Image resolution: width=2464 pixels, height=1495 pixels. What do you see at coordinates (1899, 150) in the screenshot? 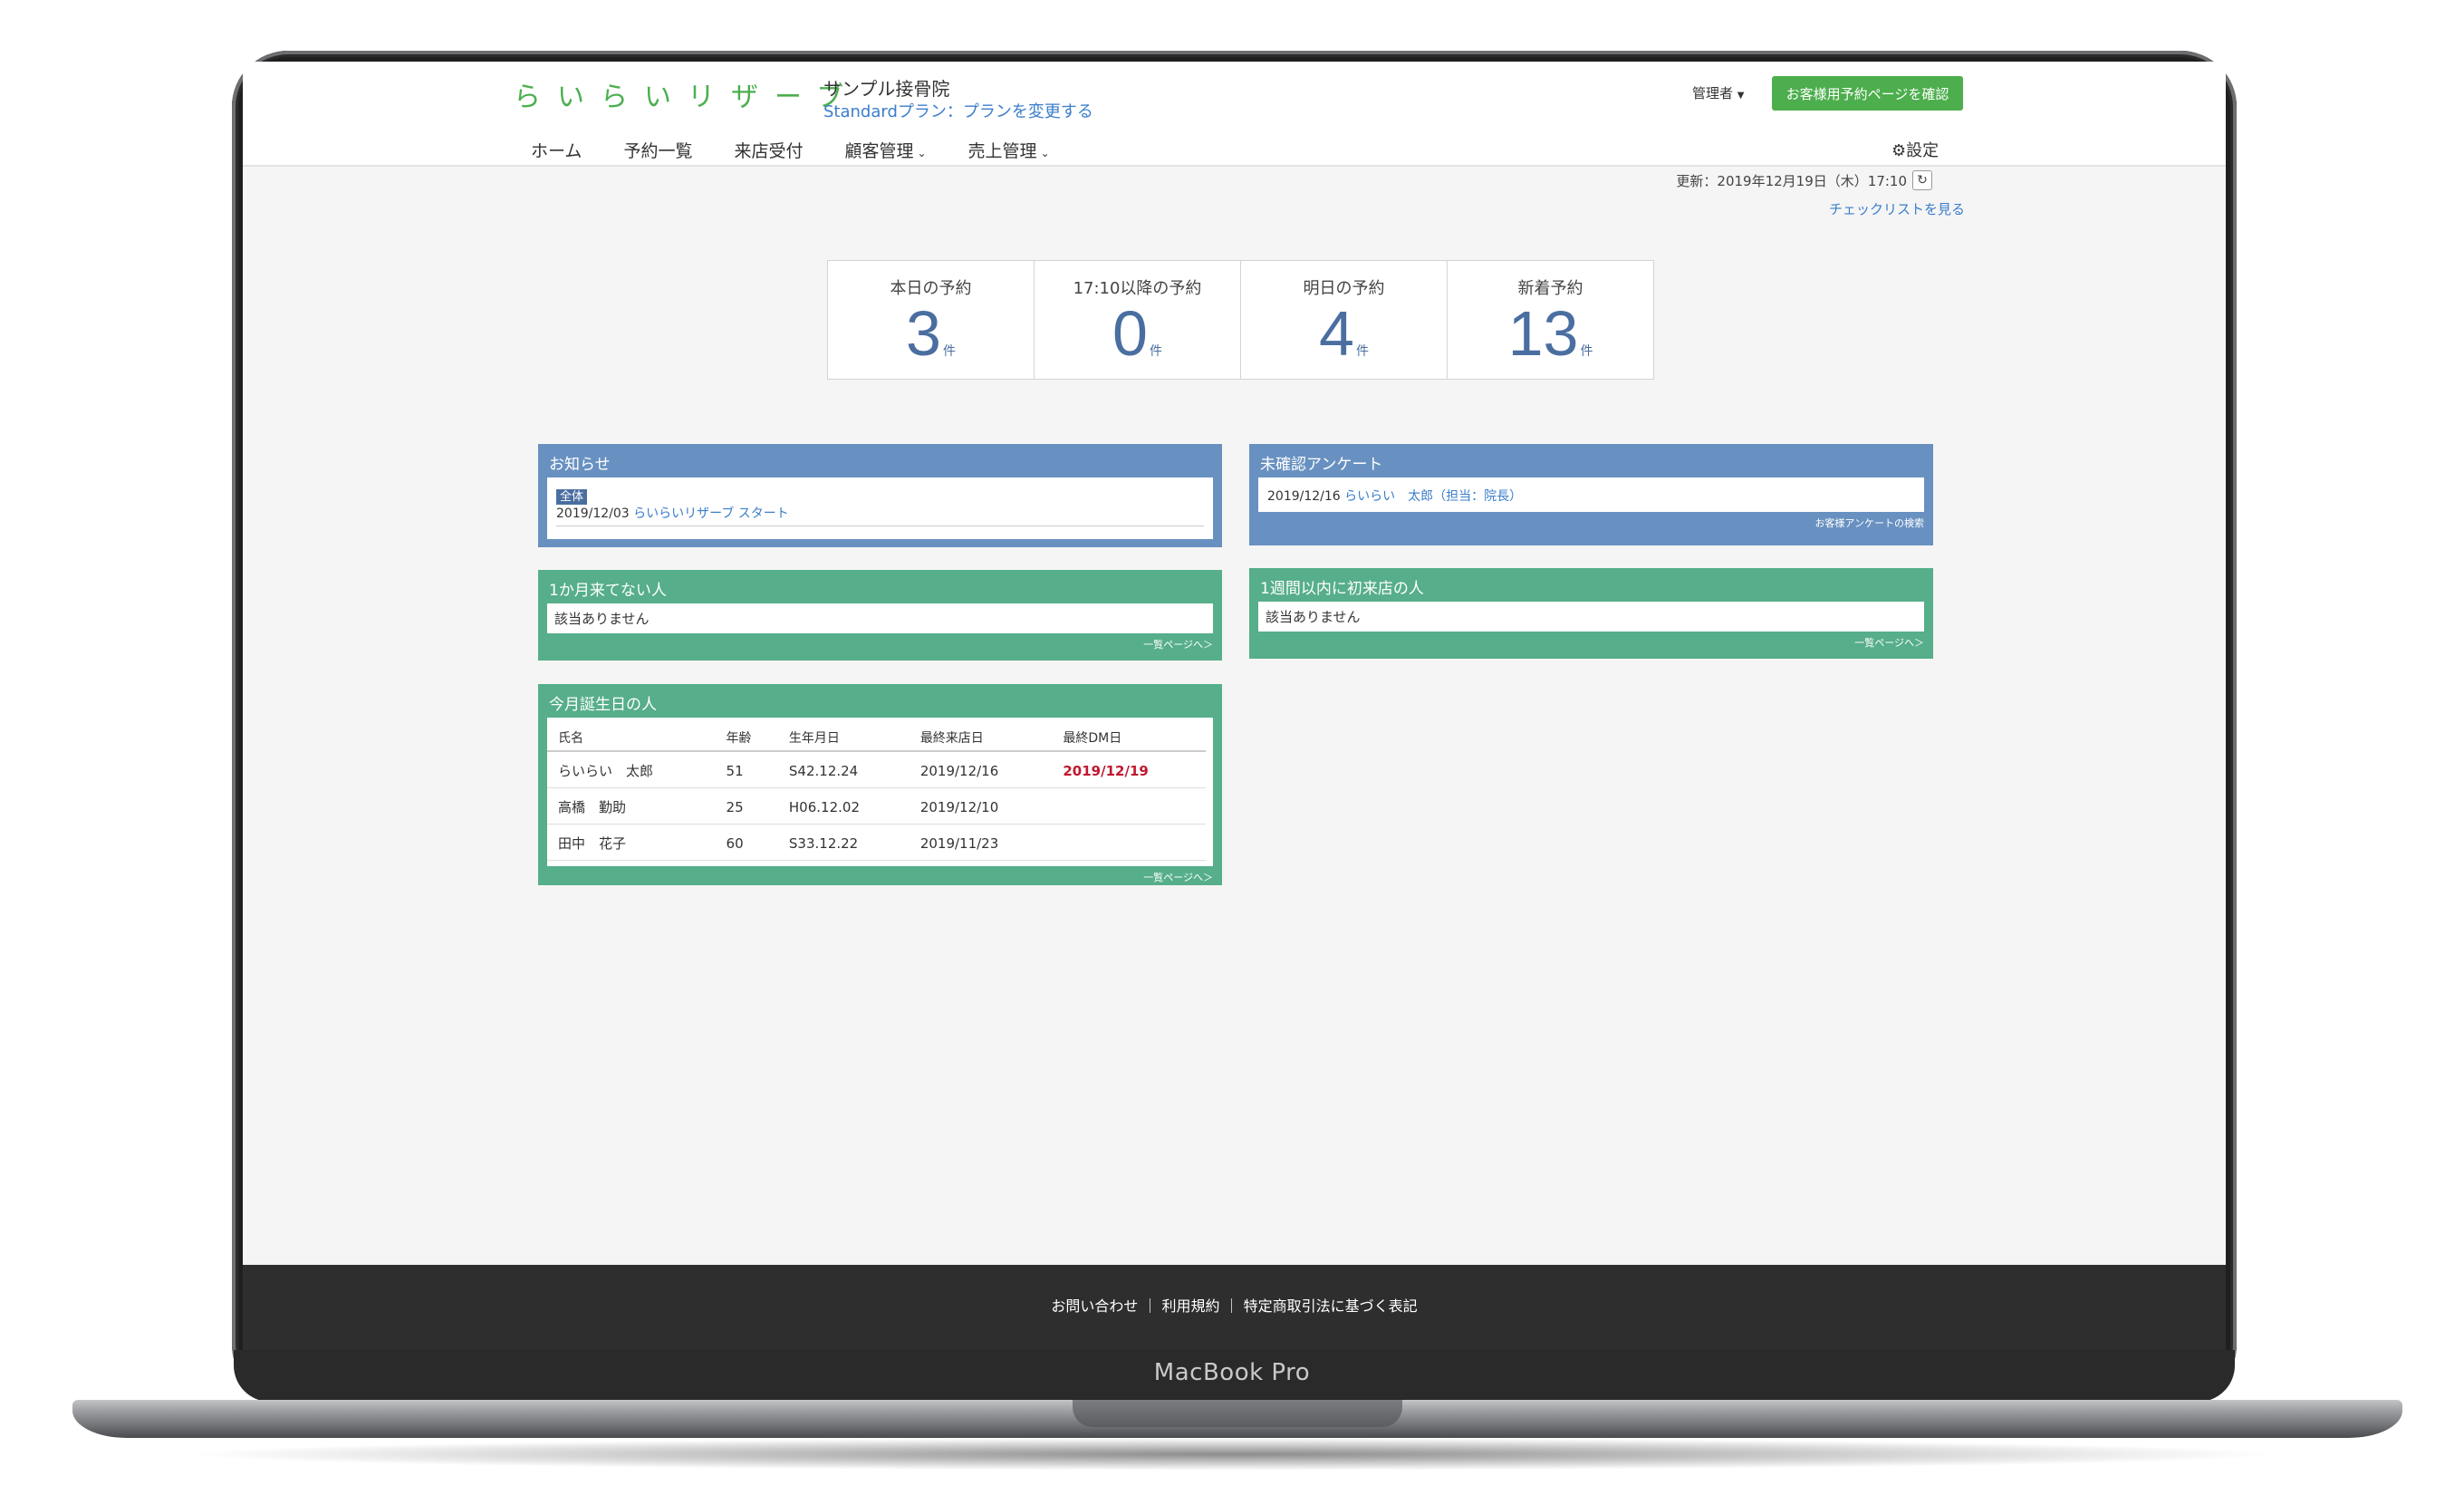
I see `gear-icon: ⚙` at bounding box center [1899, 150].